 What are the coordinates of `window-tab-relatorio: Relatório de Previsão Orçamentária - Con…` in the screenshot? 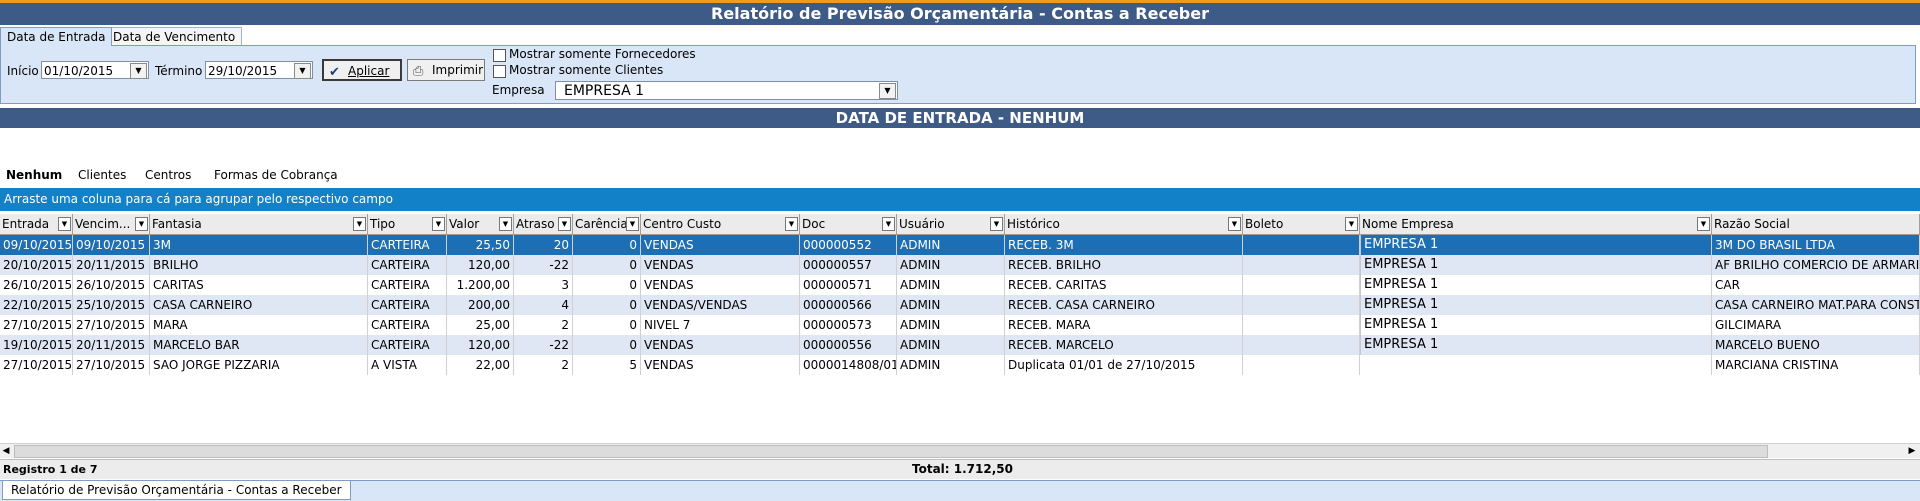 It's located at (176, 490).